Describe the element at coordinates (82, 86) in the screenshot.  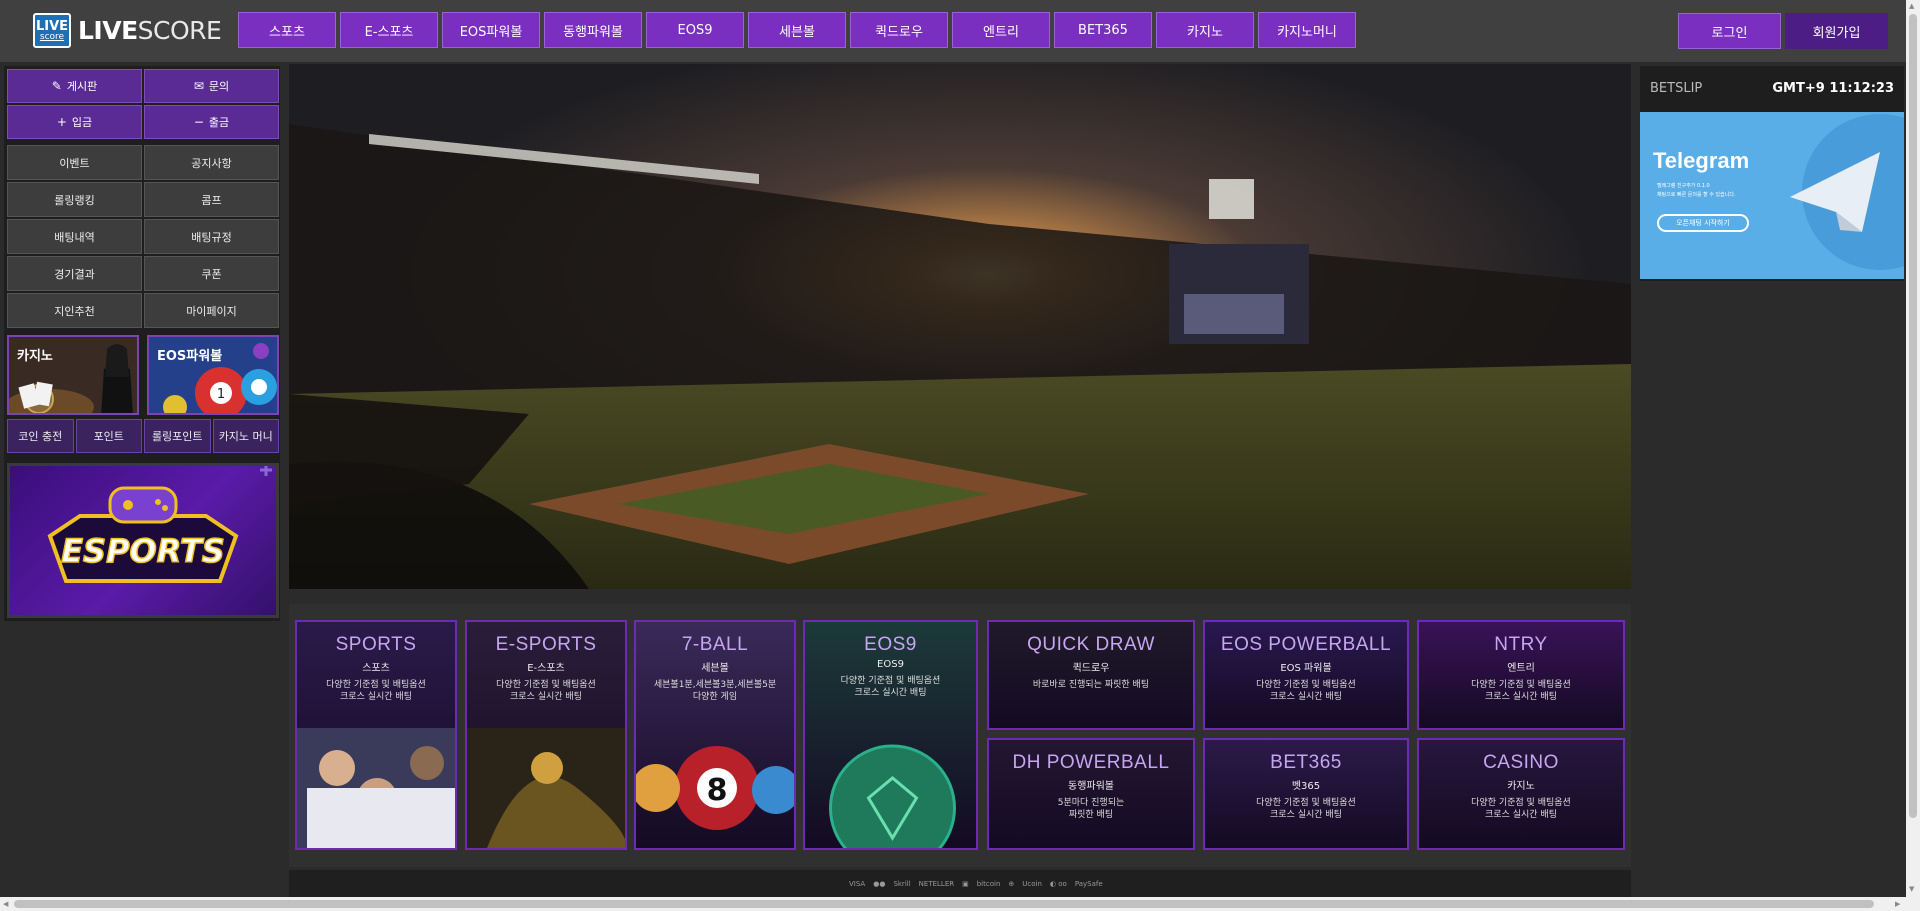
I see `sidebar-item-label: 게시판` at that location.